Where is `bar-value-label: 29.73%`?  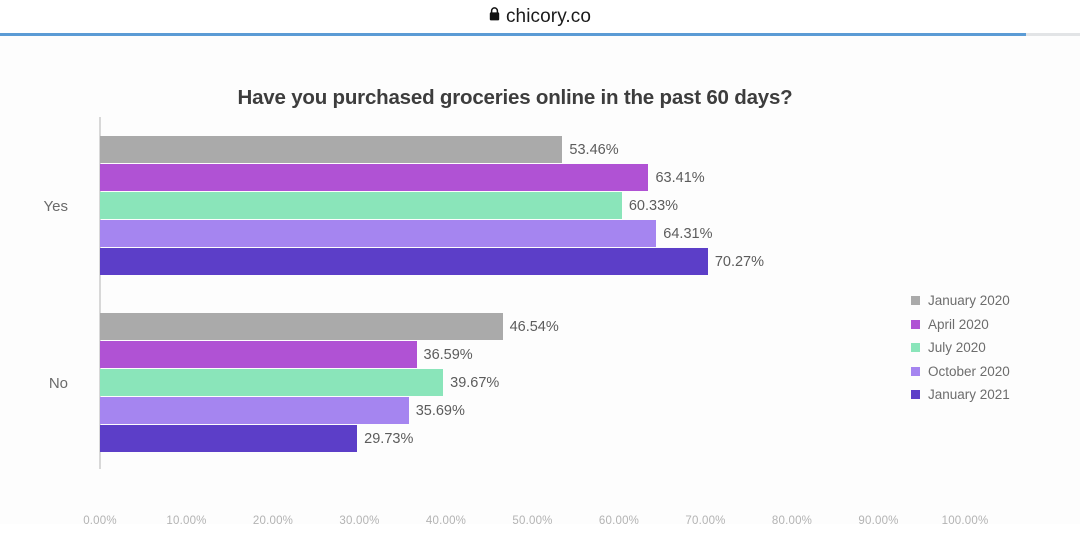 bar-value-label: 29.73% is located at coordinates (389, 438).